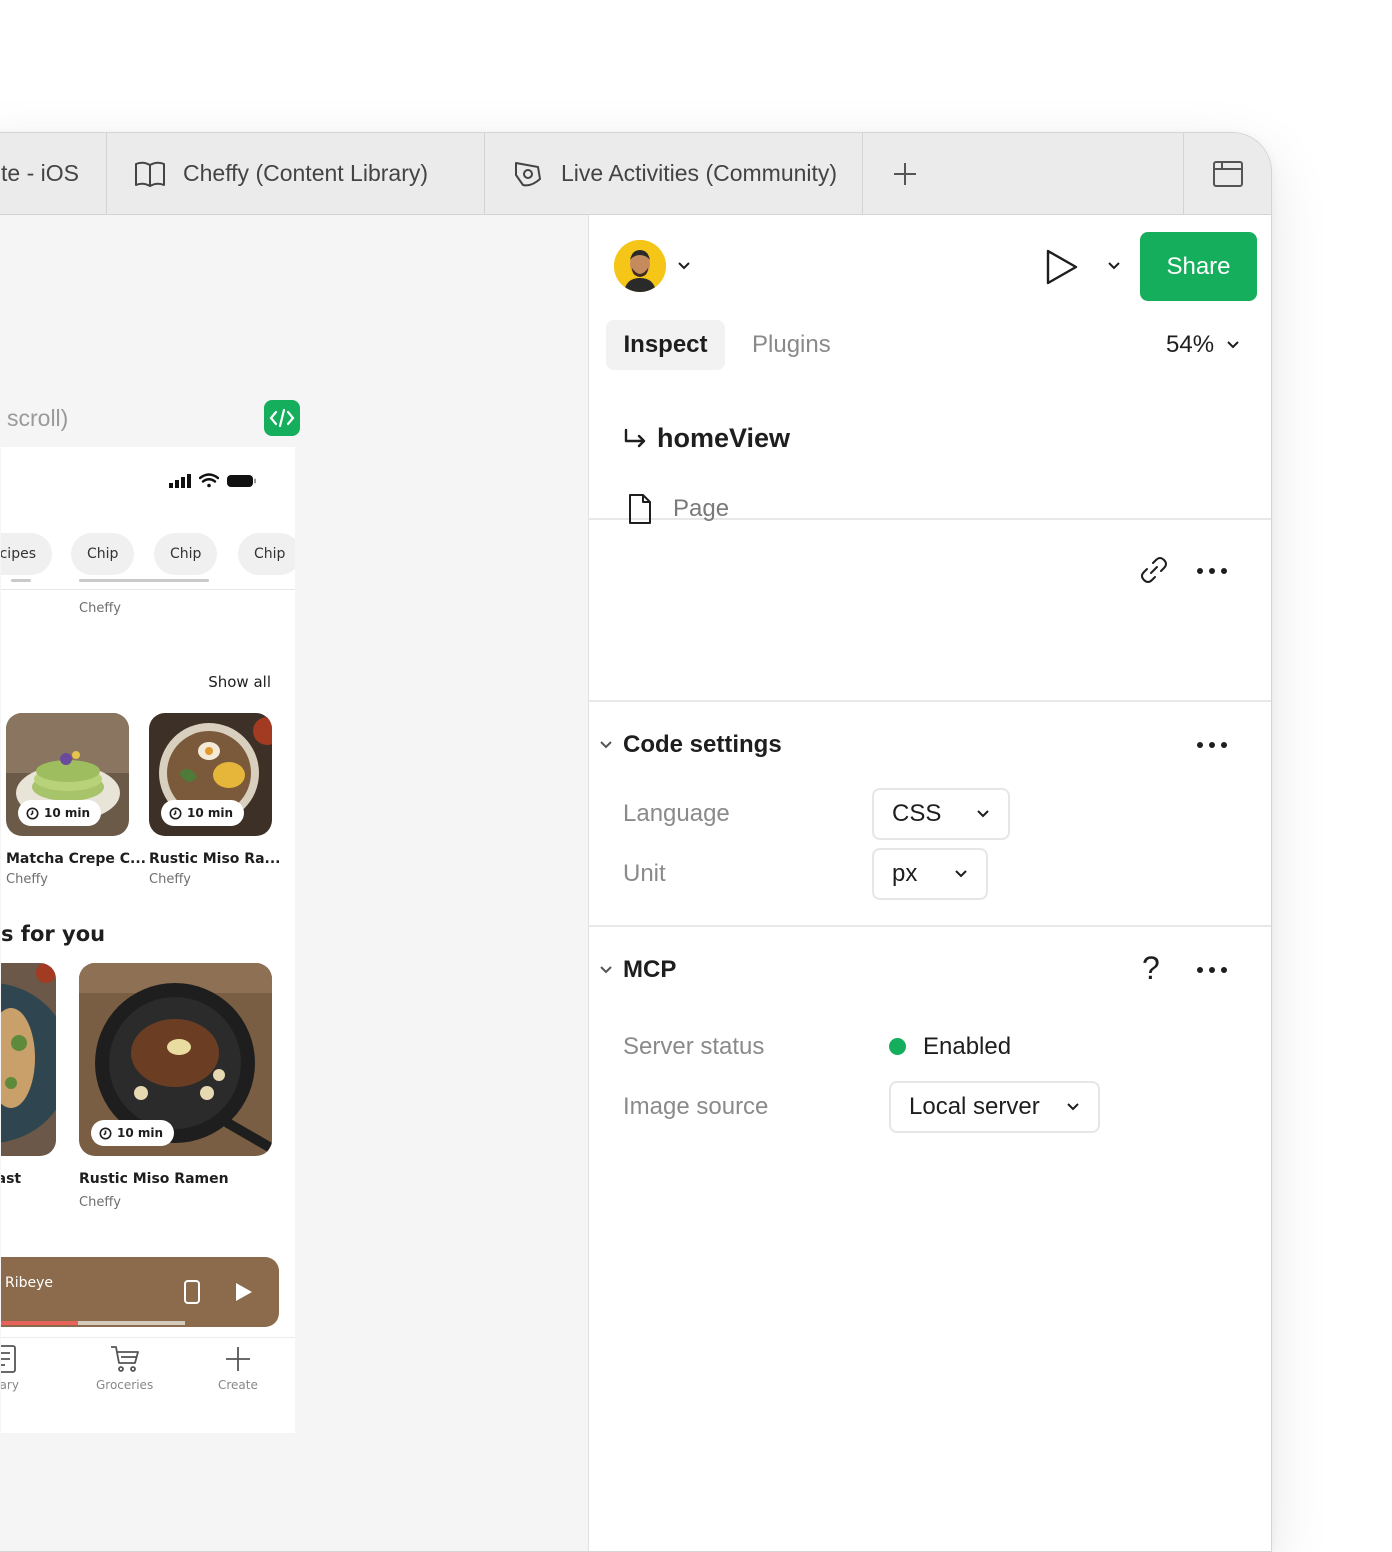 Image resolution: width=1392 pixels, height=1552 pixels. Describe the element at coordinates (694, 1046) in the screenshot. I see `server-status-label: Server status` at that location.